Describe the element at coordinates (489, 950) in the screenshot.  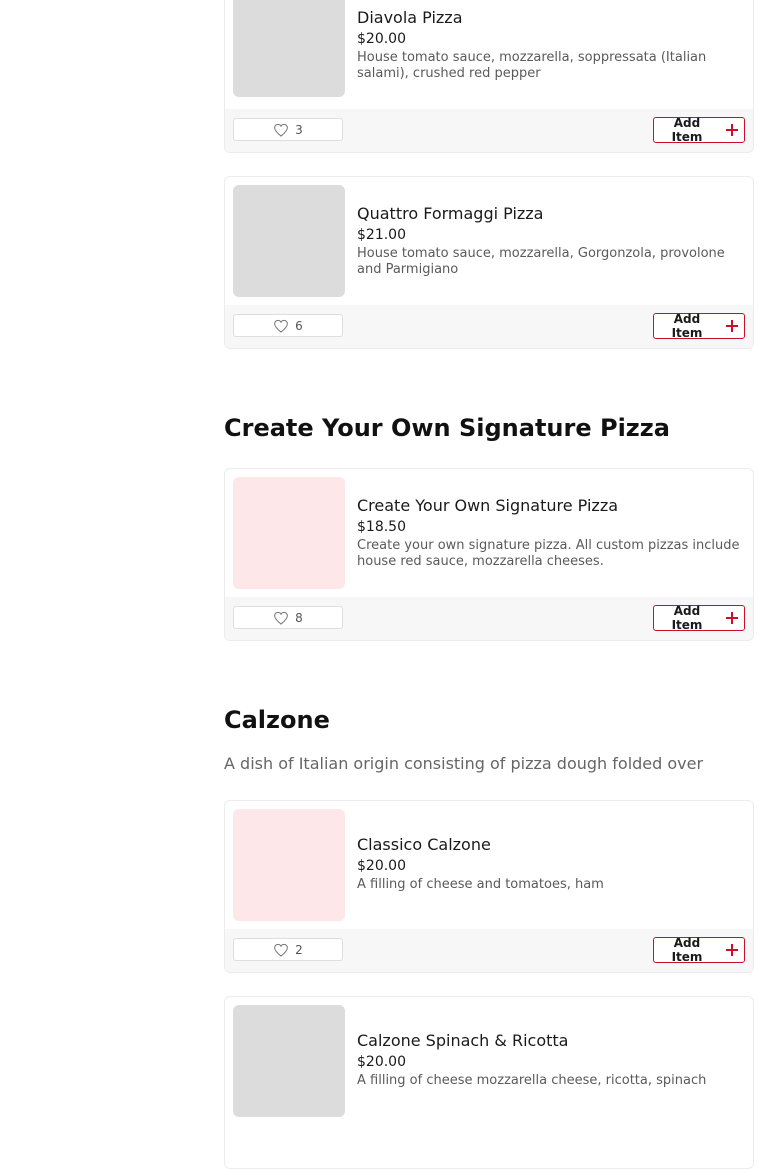
I see `item-footer: 2 Add Item` at that location.